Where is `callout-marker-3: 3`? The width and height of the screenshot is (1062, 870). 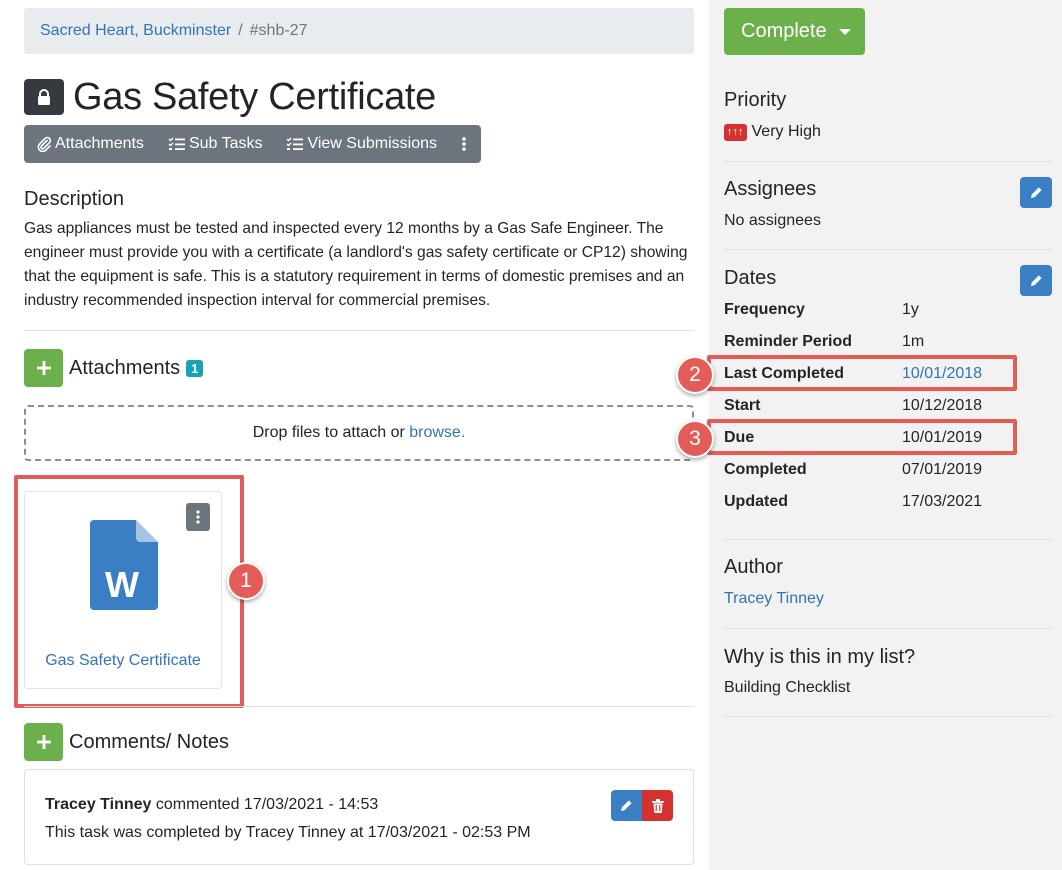
callout-marker-3: 3 is located at coordinates (695, 439).